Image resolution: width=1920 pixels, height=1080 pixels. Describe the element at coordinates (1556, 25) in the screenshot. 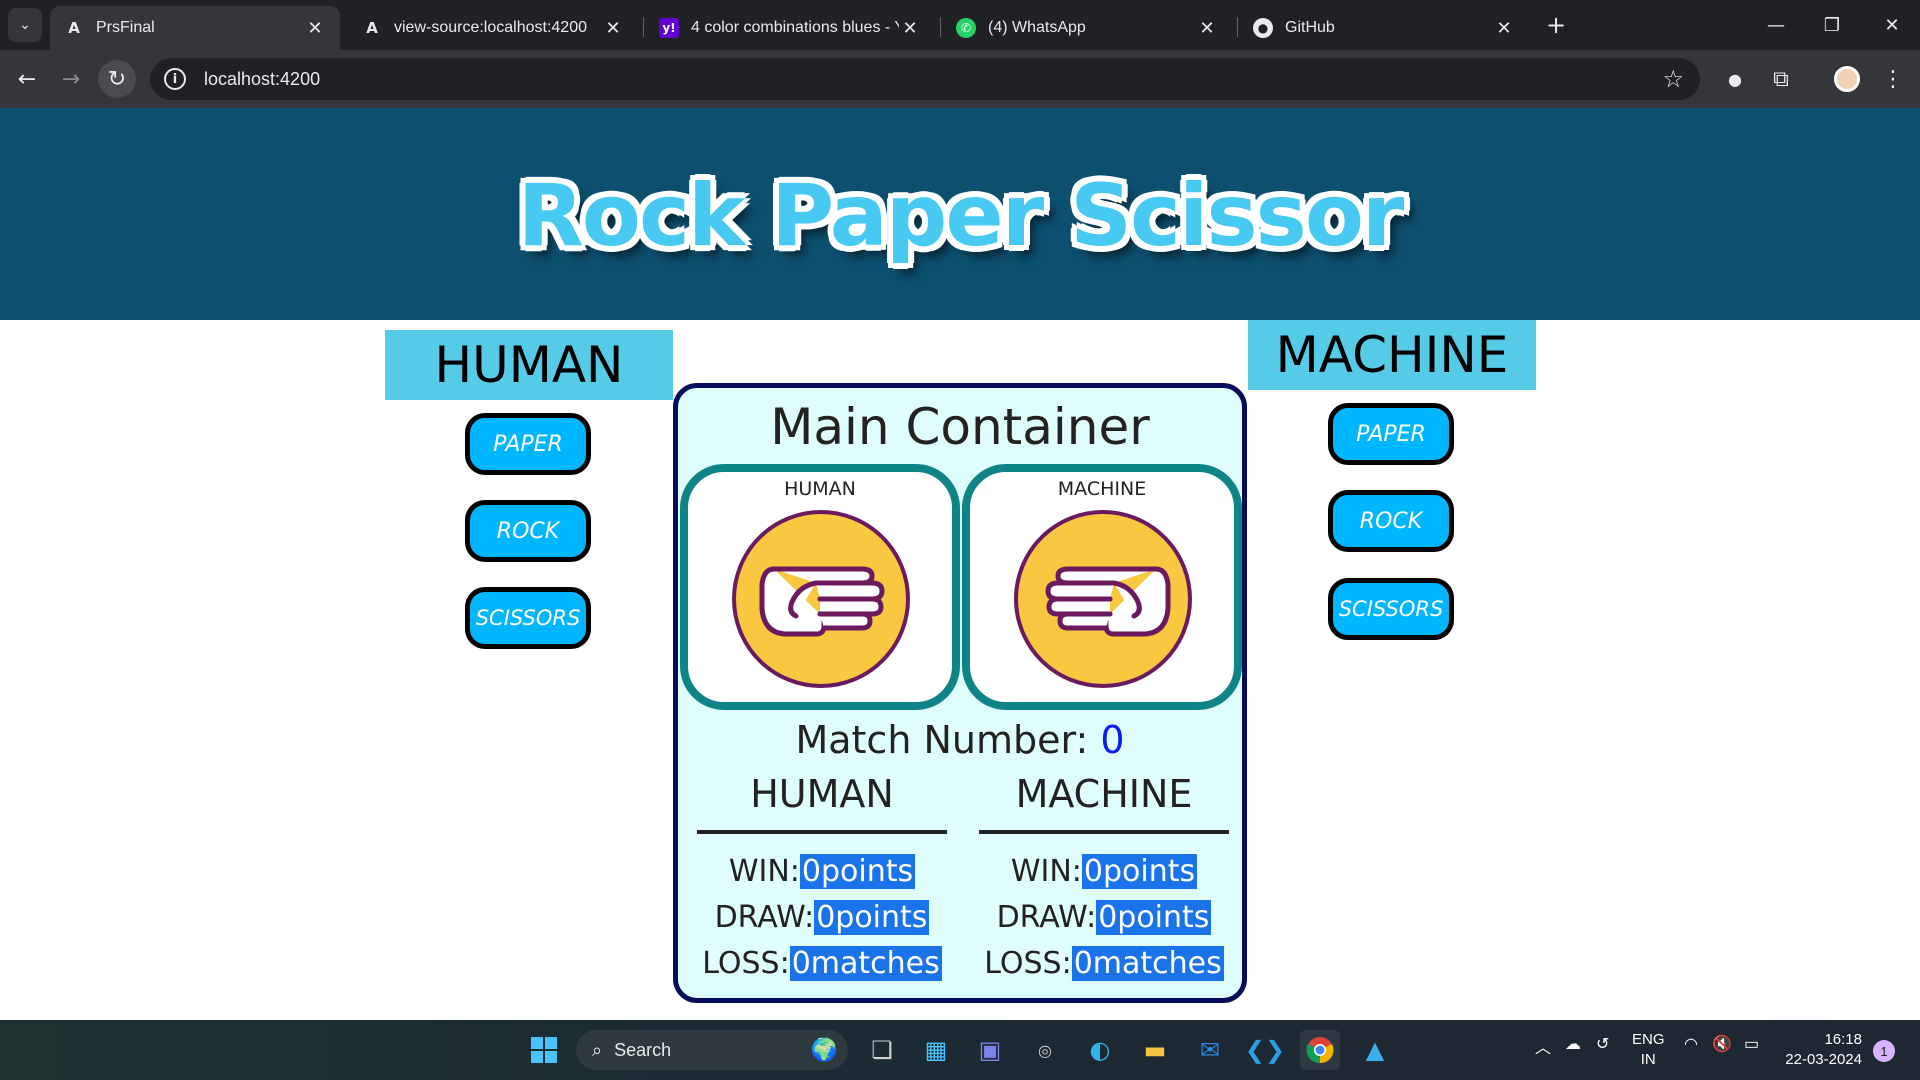

I see `new-tab-button: +` at that location.